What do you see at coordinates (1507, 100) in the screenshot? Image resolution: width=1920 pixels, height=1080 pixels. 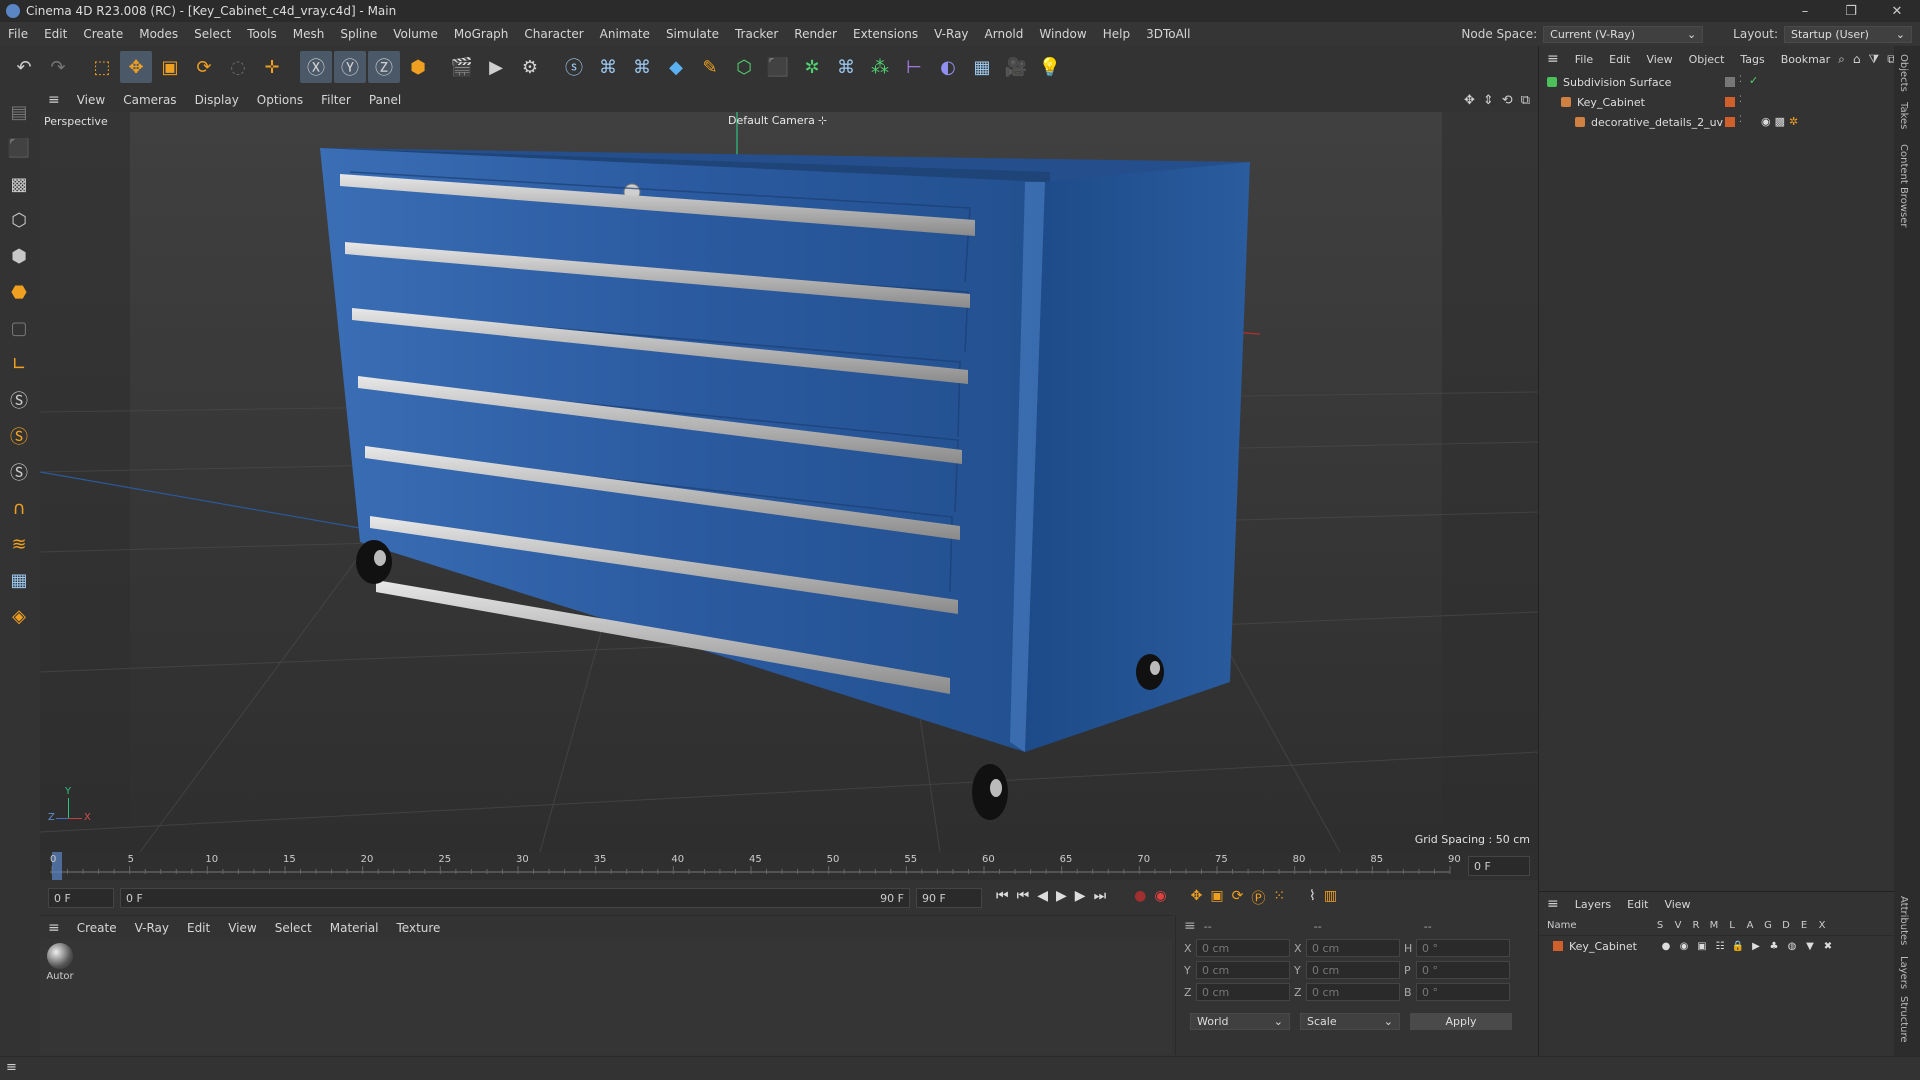 I see `rotate-view-icon: ⟲` at bounding box center [1507, 100].